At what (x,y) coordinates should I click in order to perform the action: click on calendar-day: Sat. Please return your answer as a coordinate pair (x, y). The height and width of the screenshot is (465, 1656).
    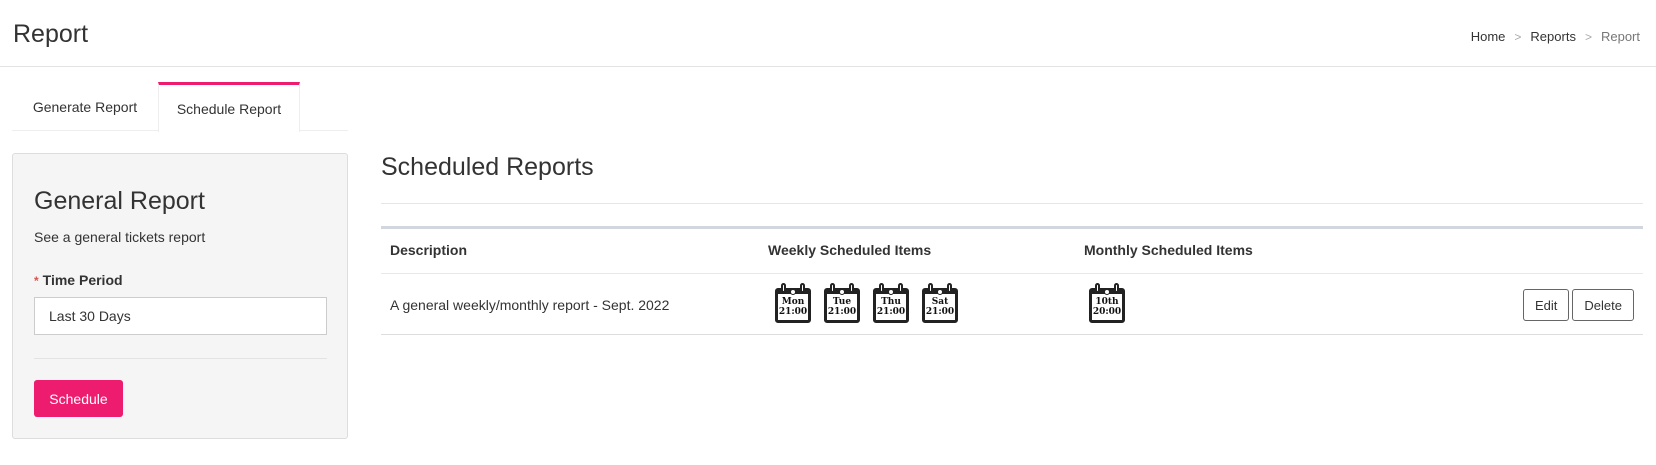
    Looking at the image, I should click on (940, 302).